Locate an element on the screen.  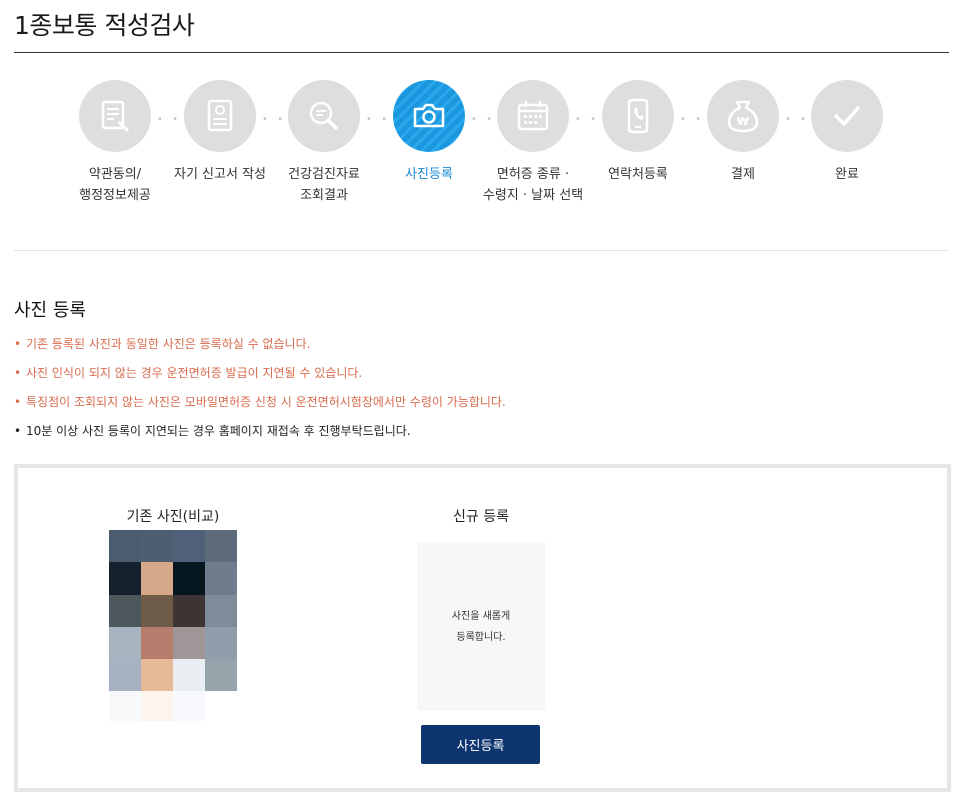
won-bag-icon: ₩ is located at coordinates (743, 116).